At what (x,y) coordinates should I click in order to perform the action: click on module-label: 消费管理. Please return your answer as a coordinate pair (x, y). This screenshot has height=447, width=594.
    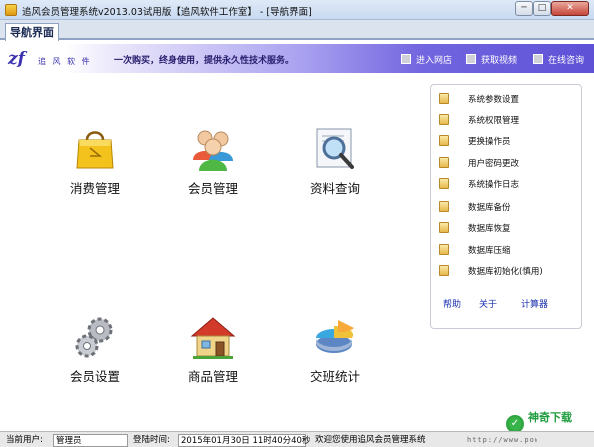
    Looking at the image, I should click on (94, 188).